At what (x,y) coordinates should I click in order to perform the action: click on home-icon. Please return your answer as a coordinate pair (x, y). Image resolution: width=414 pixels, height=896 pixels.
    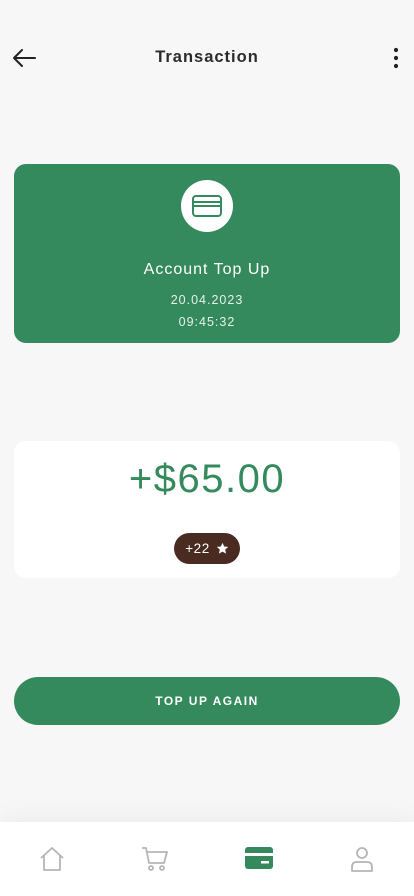
    Looking at the image, I should click on (52, 859).